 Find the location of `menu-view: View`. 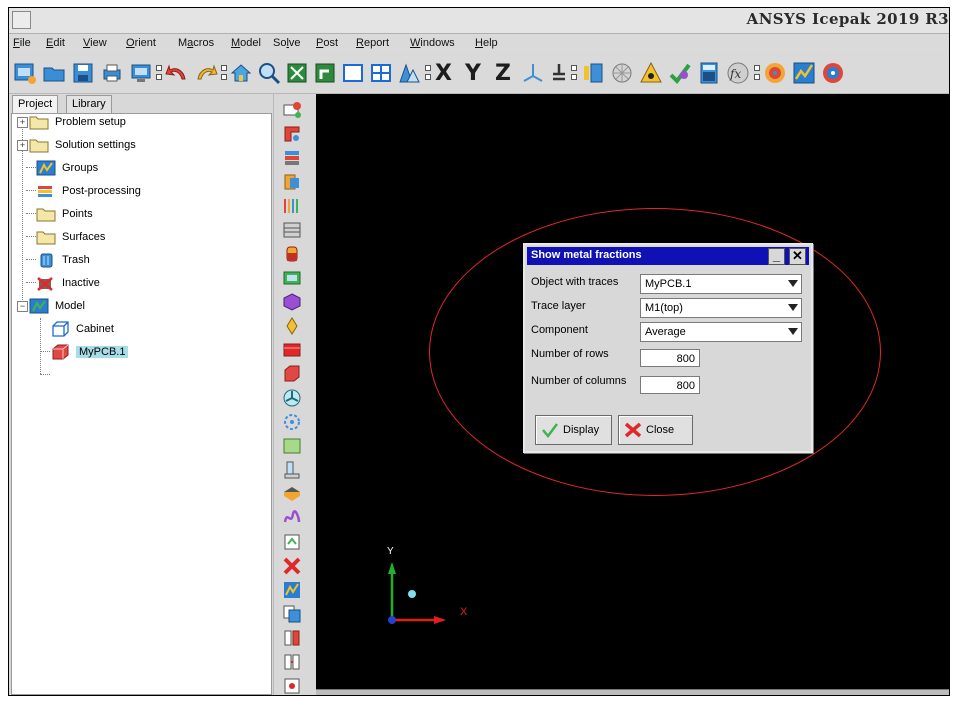

menu-view: View is located at coordinates (95, 43).